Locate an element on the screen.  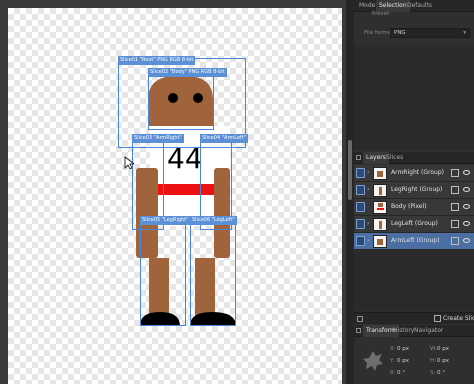
create-slice-button: Create Slice is located at coordinates (458, 319).